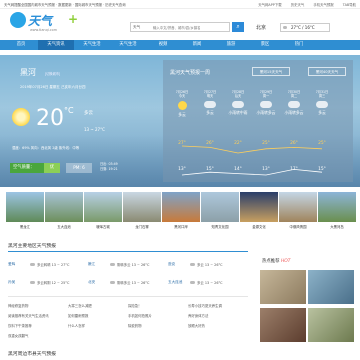 The image size is (360, 360). Describe the element at coordinates (78, 315) in the screenshot. I see `article-link: 如何雷雨预报` at that location.